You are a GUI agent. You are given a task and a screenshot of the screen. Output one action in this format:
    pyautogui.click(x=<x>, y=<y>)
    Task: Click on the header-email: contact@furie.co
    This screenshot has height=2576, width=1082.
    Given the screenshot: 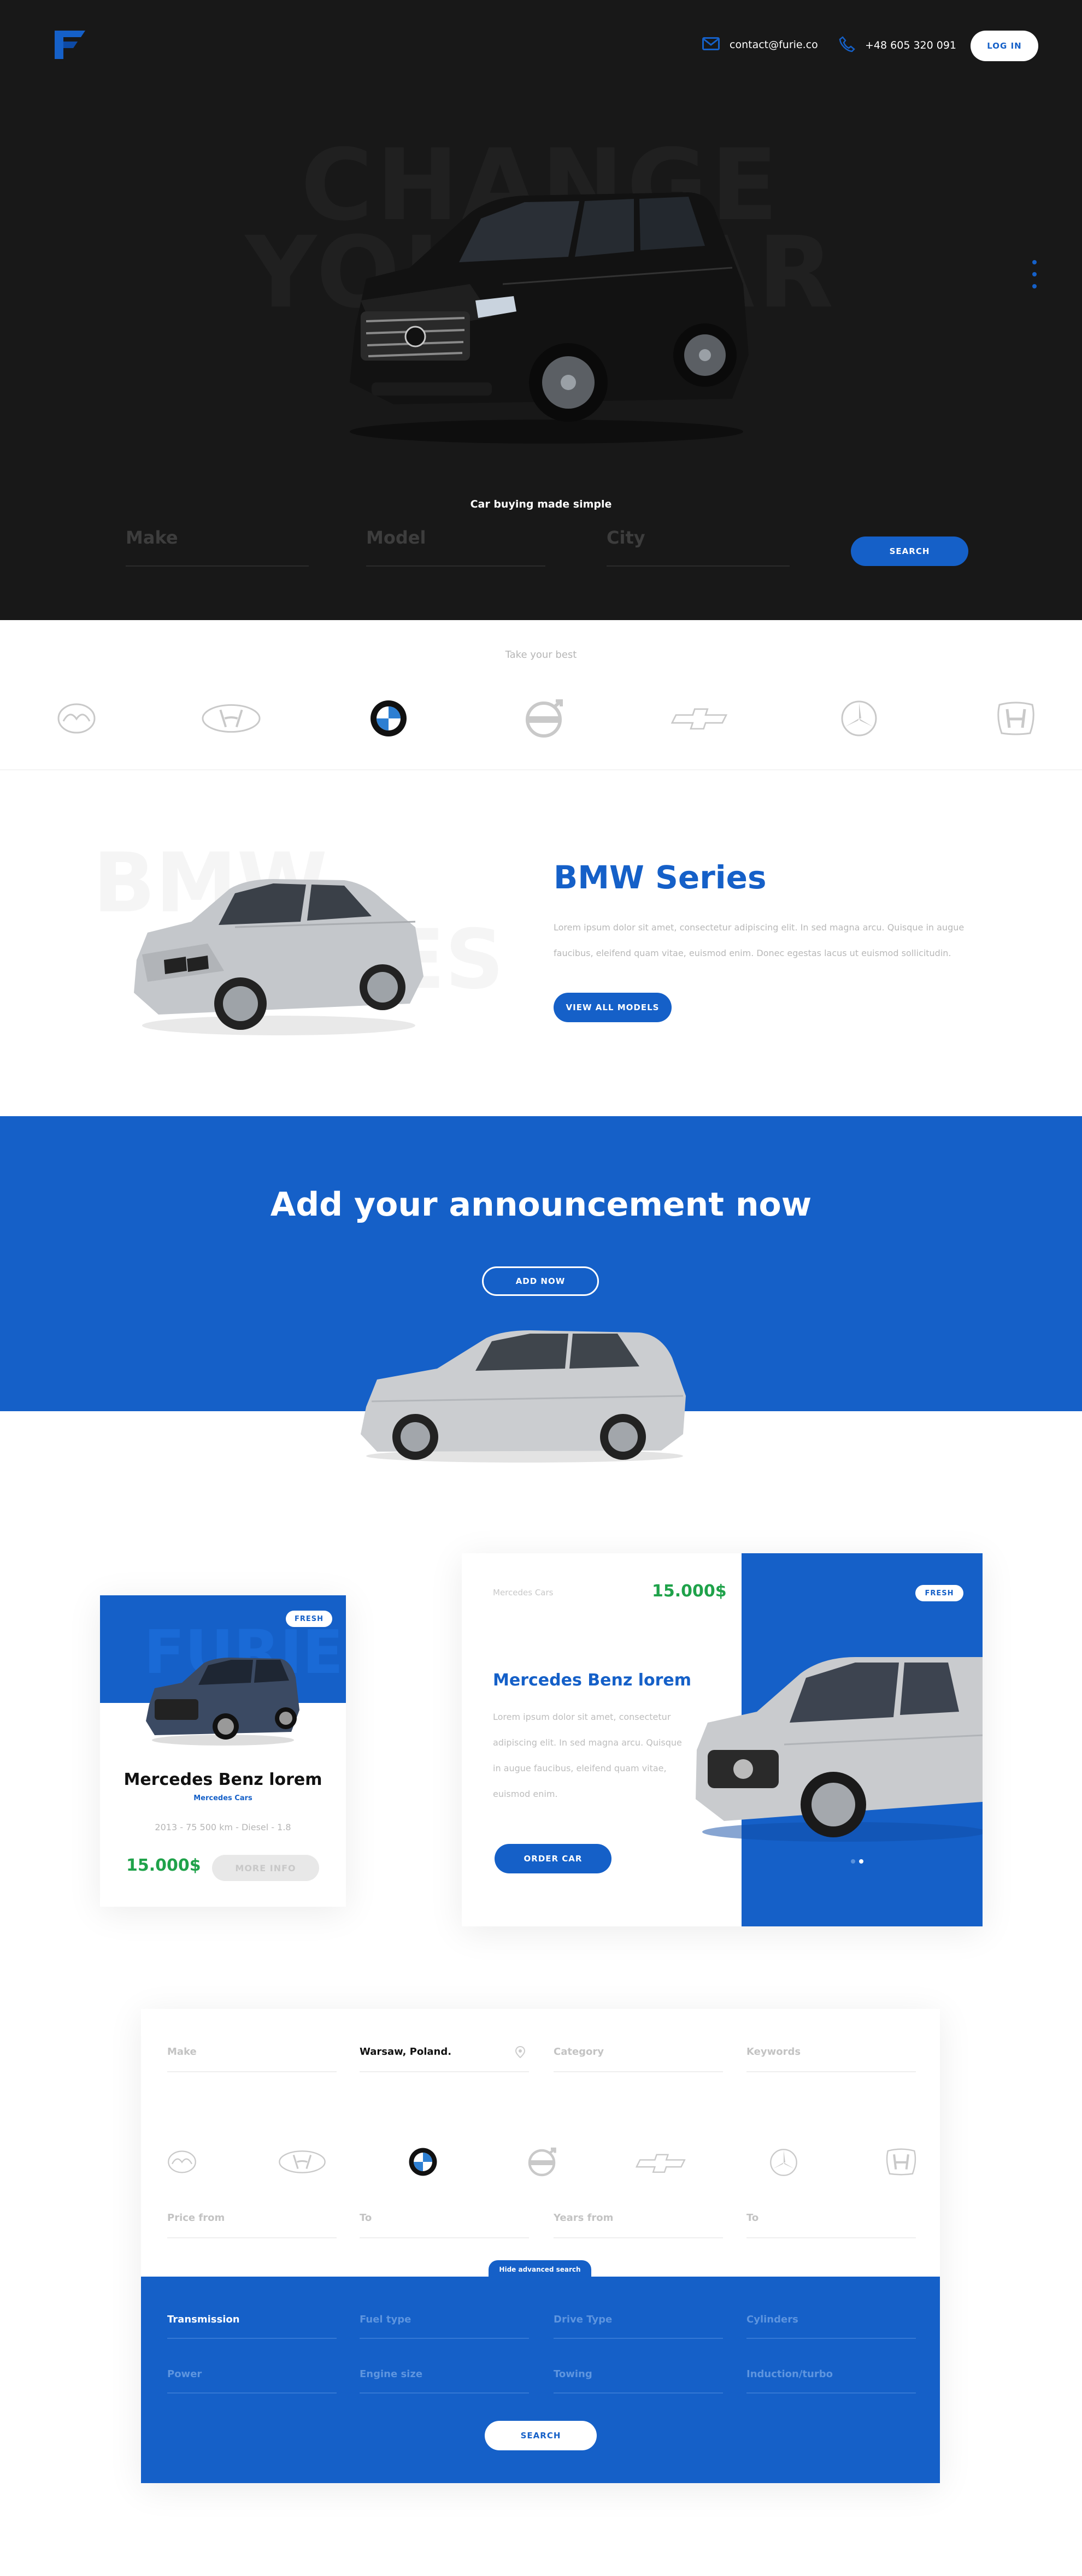 What is the action you would take?
    pyautogui.click(x=760, y=45)
    